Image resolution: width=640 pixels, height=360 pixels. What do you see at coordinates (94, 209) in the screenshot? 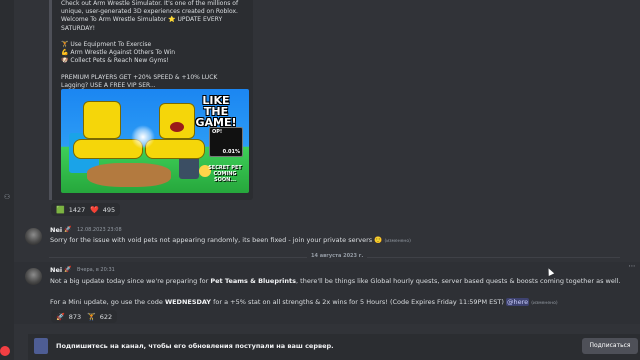
I see `heart-icon: ❤️` at bounding box center [94, 209].